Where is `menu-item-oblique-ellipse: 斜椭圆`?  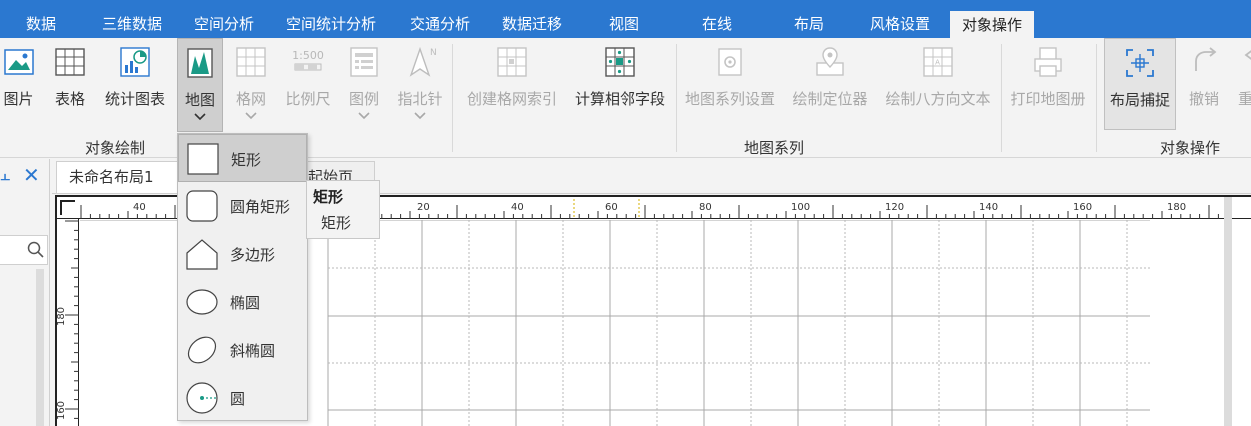 menu-item-oblique-ellipse: 斜椭圆 is located at coordinates (242, 350).